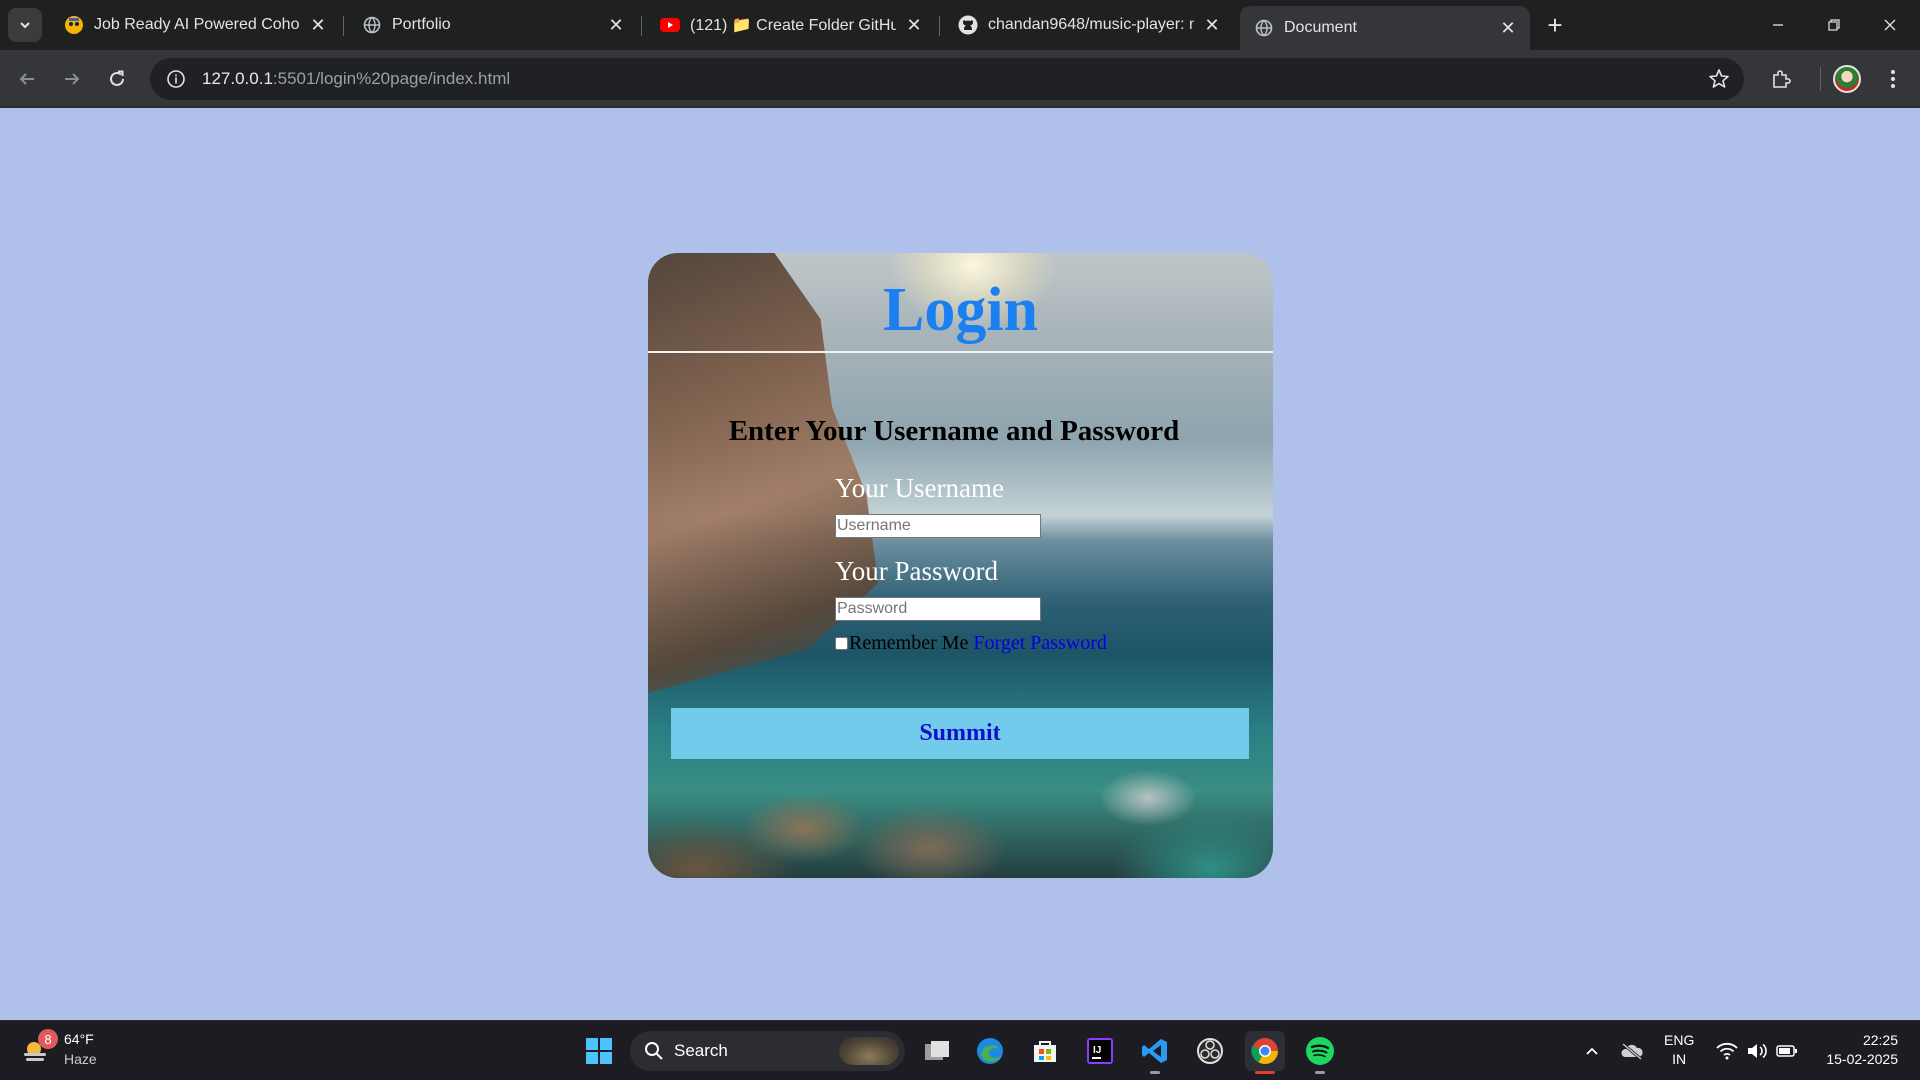 This screenshot has height=1080, width=1920. Describe the element at coordinates (954, 431) in the screenshot. I see `login-subtitle: Enter Your Username and Password` at that location.